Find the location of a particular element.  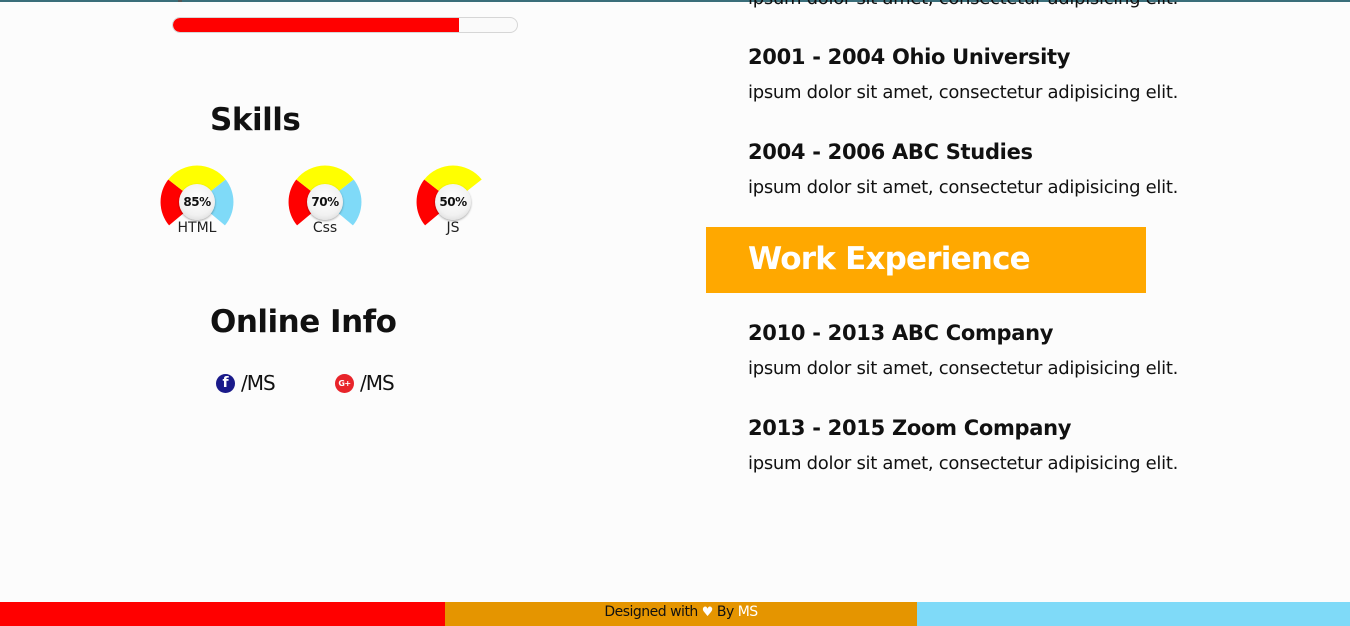

footer-by: By is located at coordinates (725, 612).